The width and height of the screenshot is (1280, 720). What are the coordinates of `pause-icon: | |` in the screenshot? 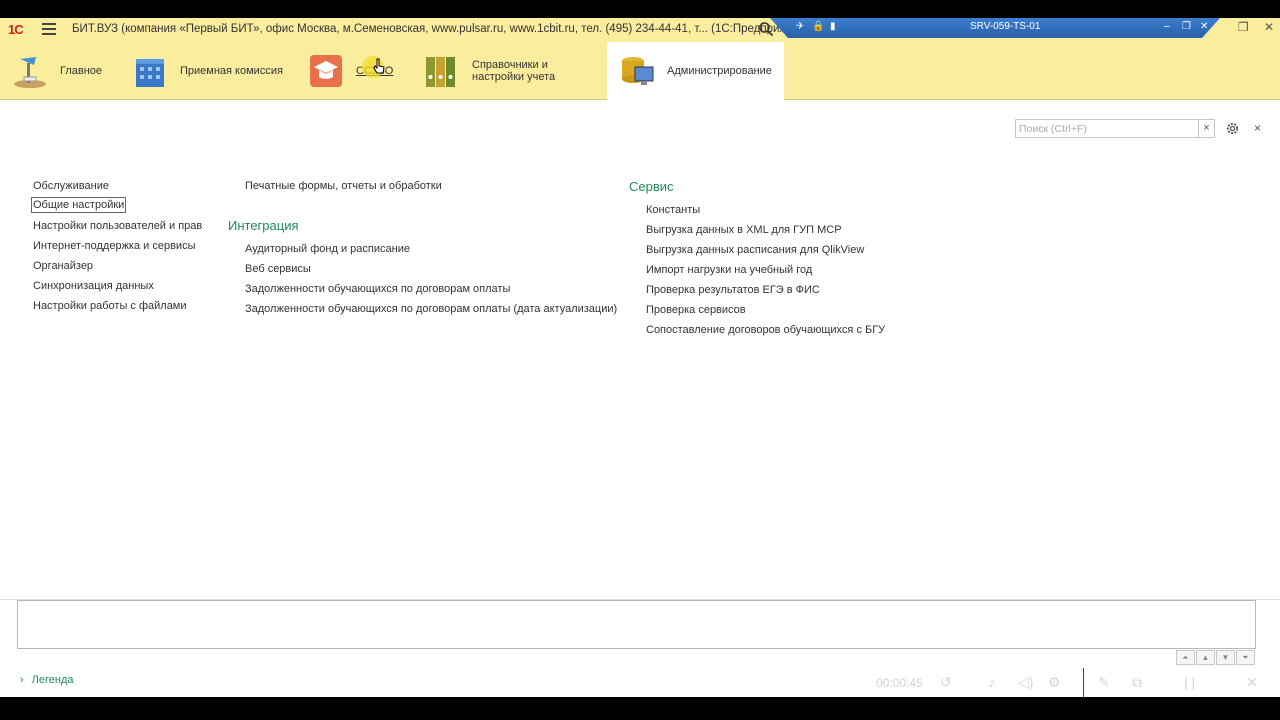 It's located at (1189, 682).